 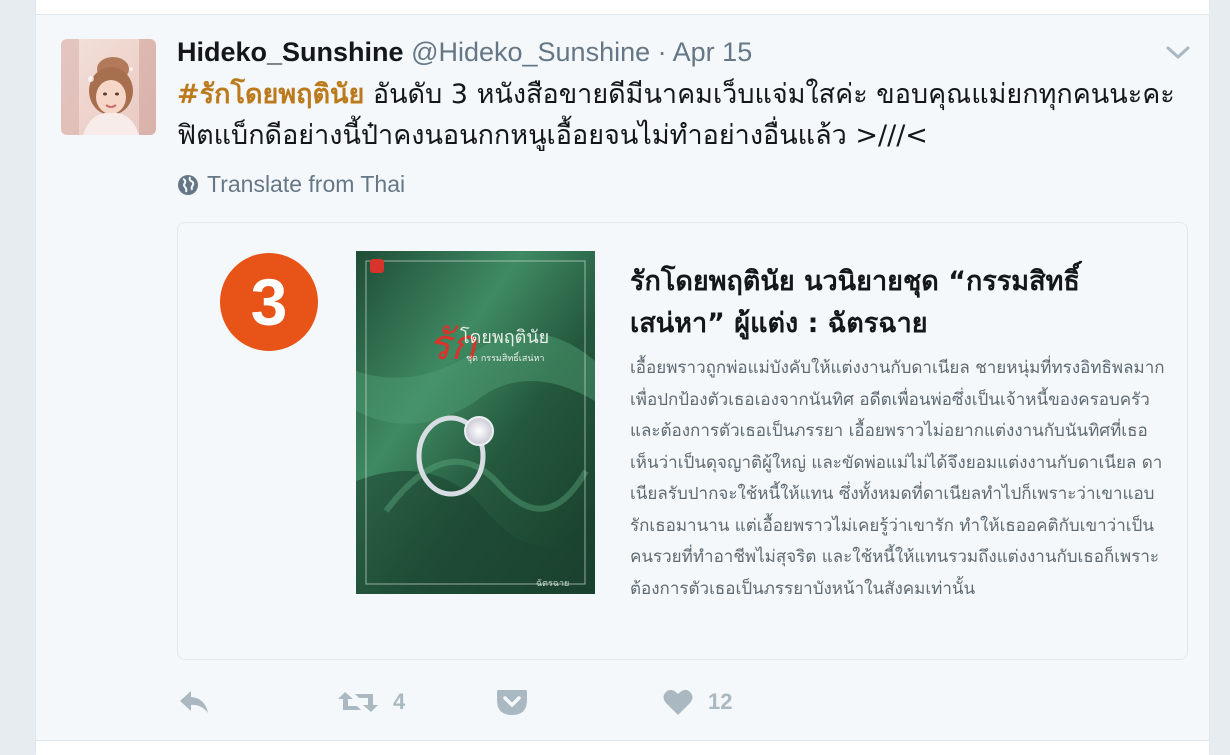 I want to click on reply-icon, so click(x=194, y=702).